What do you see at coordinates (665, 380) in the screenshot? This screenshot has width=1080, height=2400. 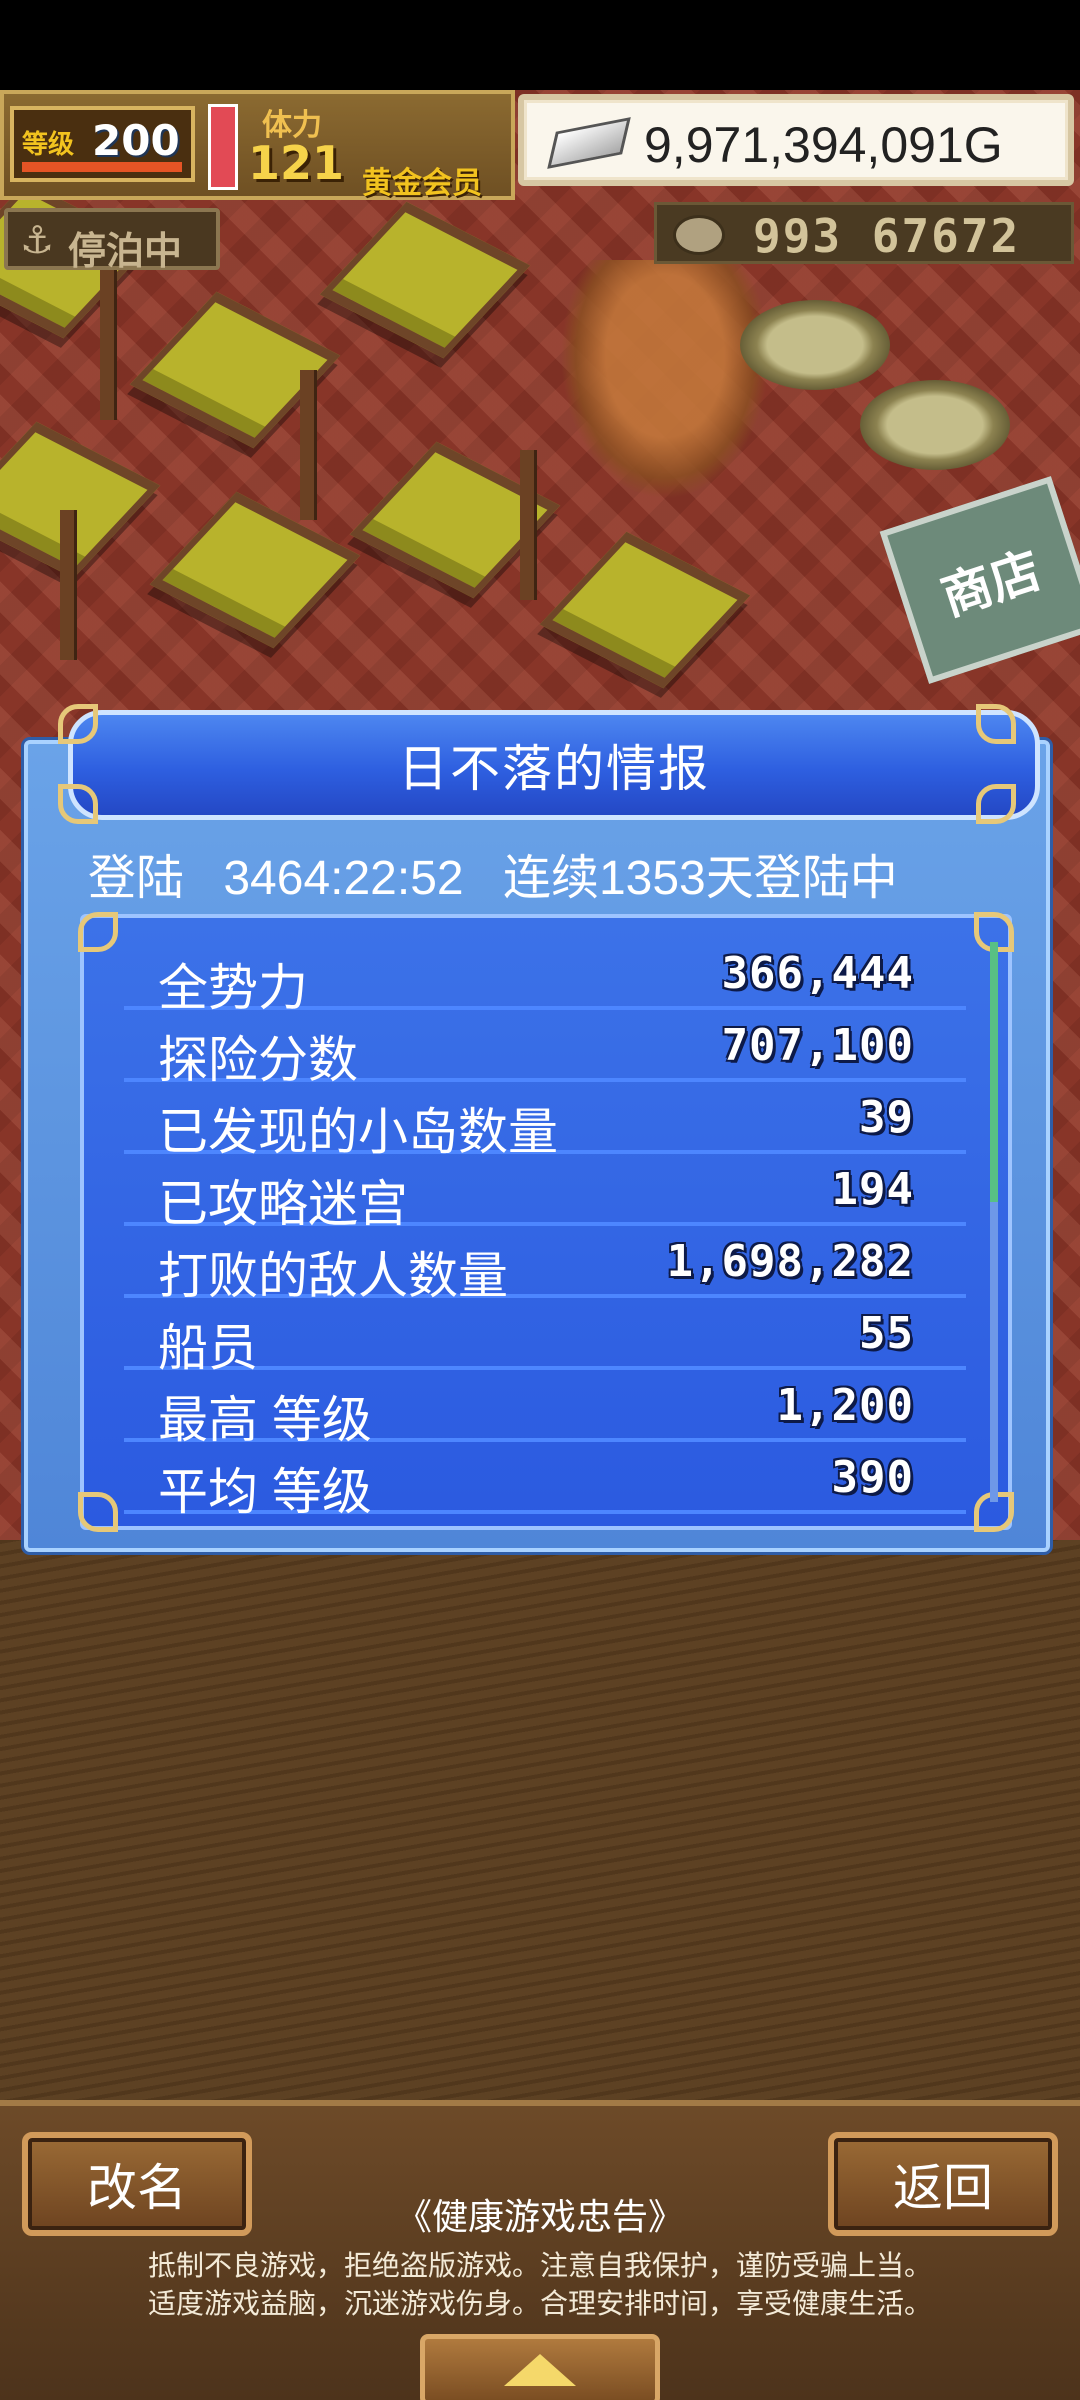 I see `dragon-figure` at bounding box center [665, 380].